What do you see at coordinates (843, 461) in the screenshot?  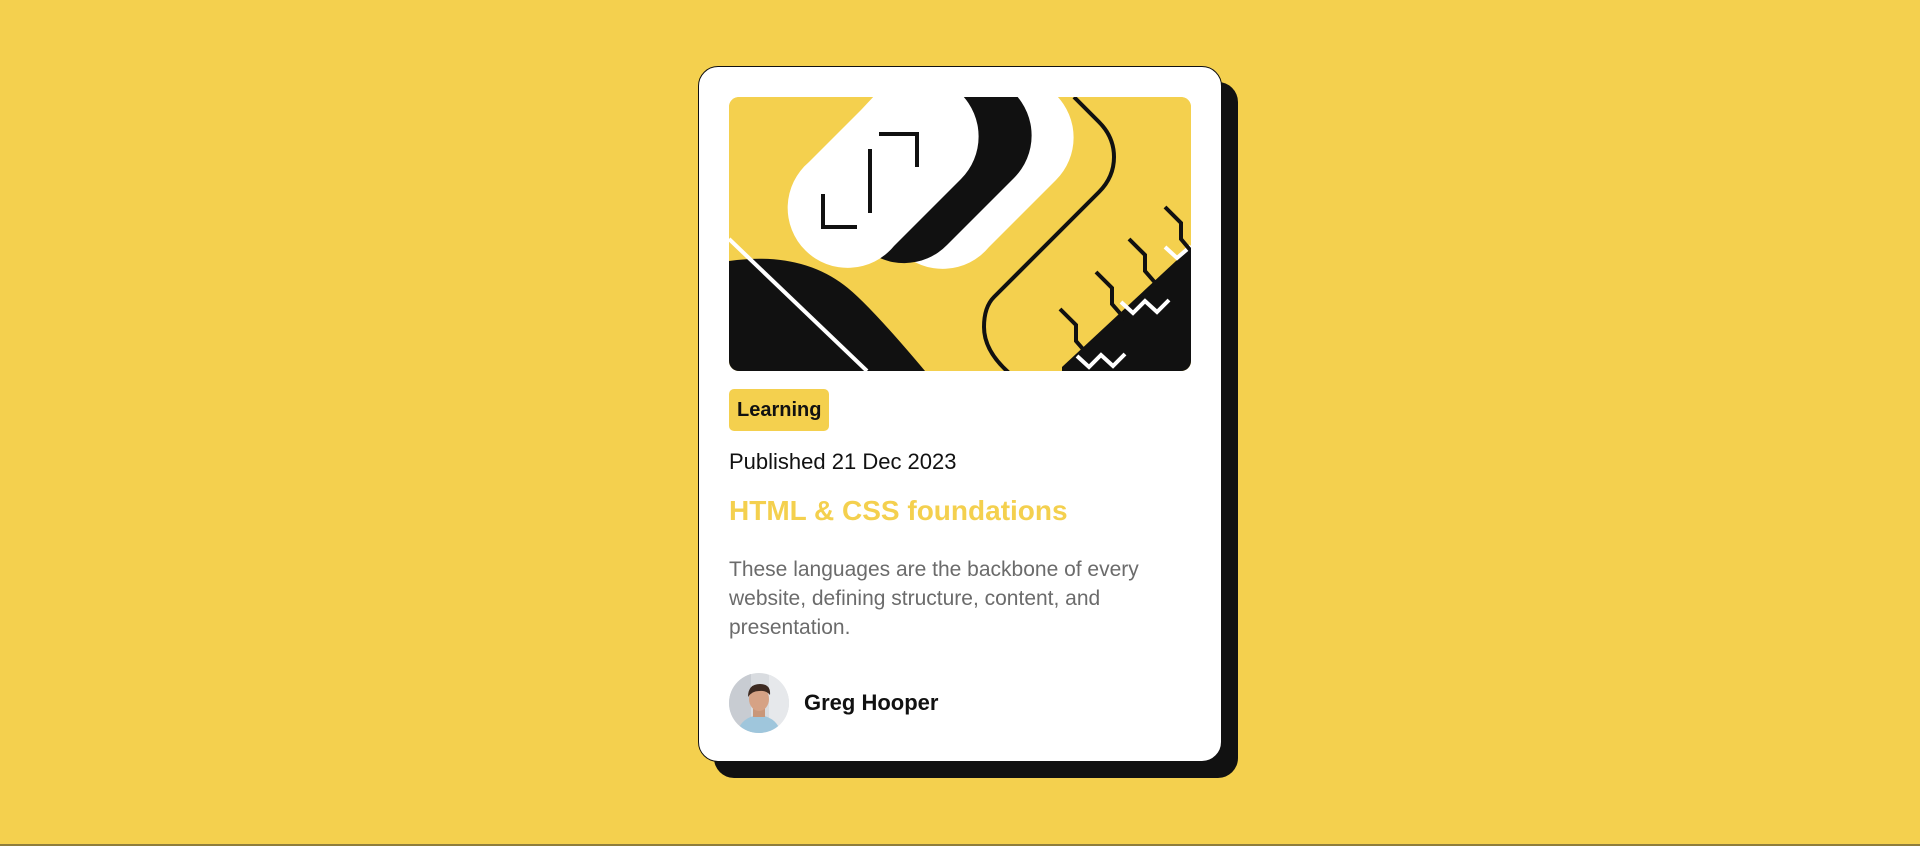 I see `publish-date: Published 21 Dec 2023` at bounding box center [843, 461].